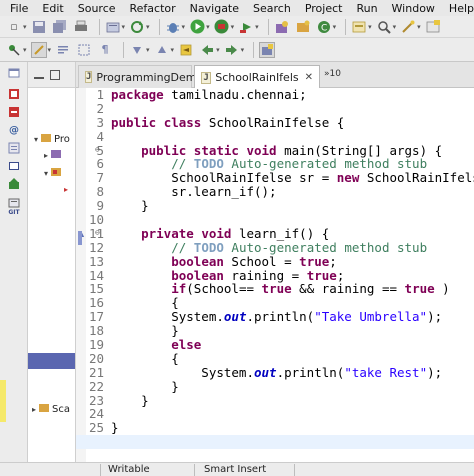 This screenshot has width=474, height=476. What do you see at coordinates (207, 50) in the screenshot?
I see `back-icon` at bounding box center [207, 50].